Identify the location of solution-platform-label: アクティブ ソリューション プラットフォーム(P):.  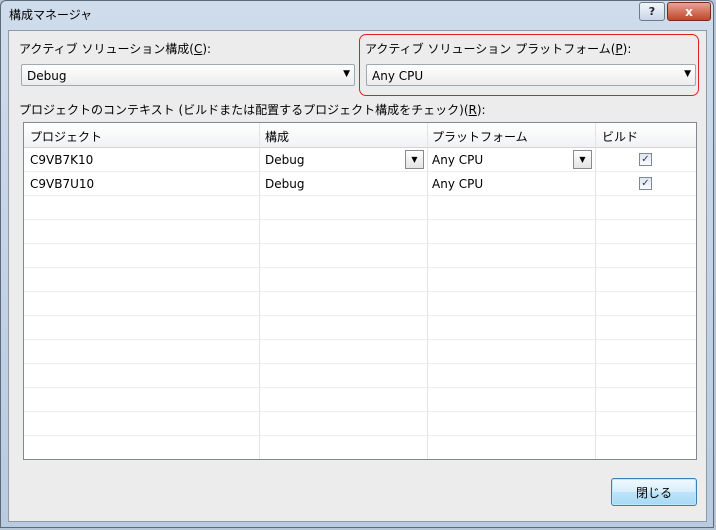
(498, 49).